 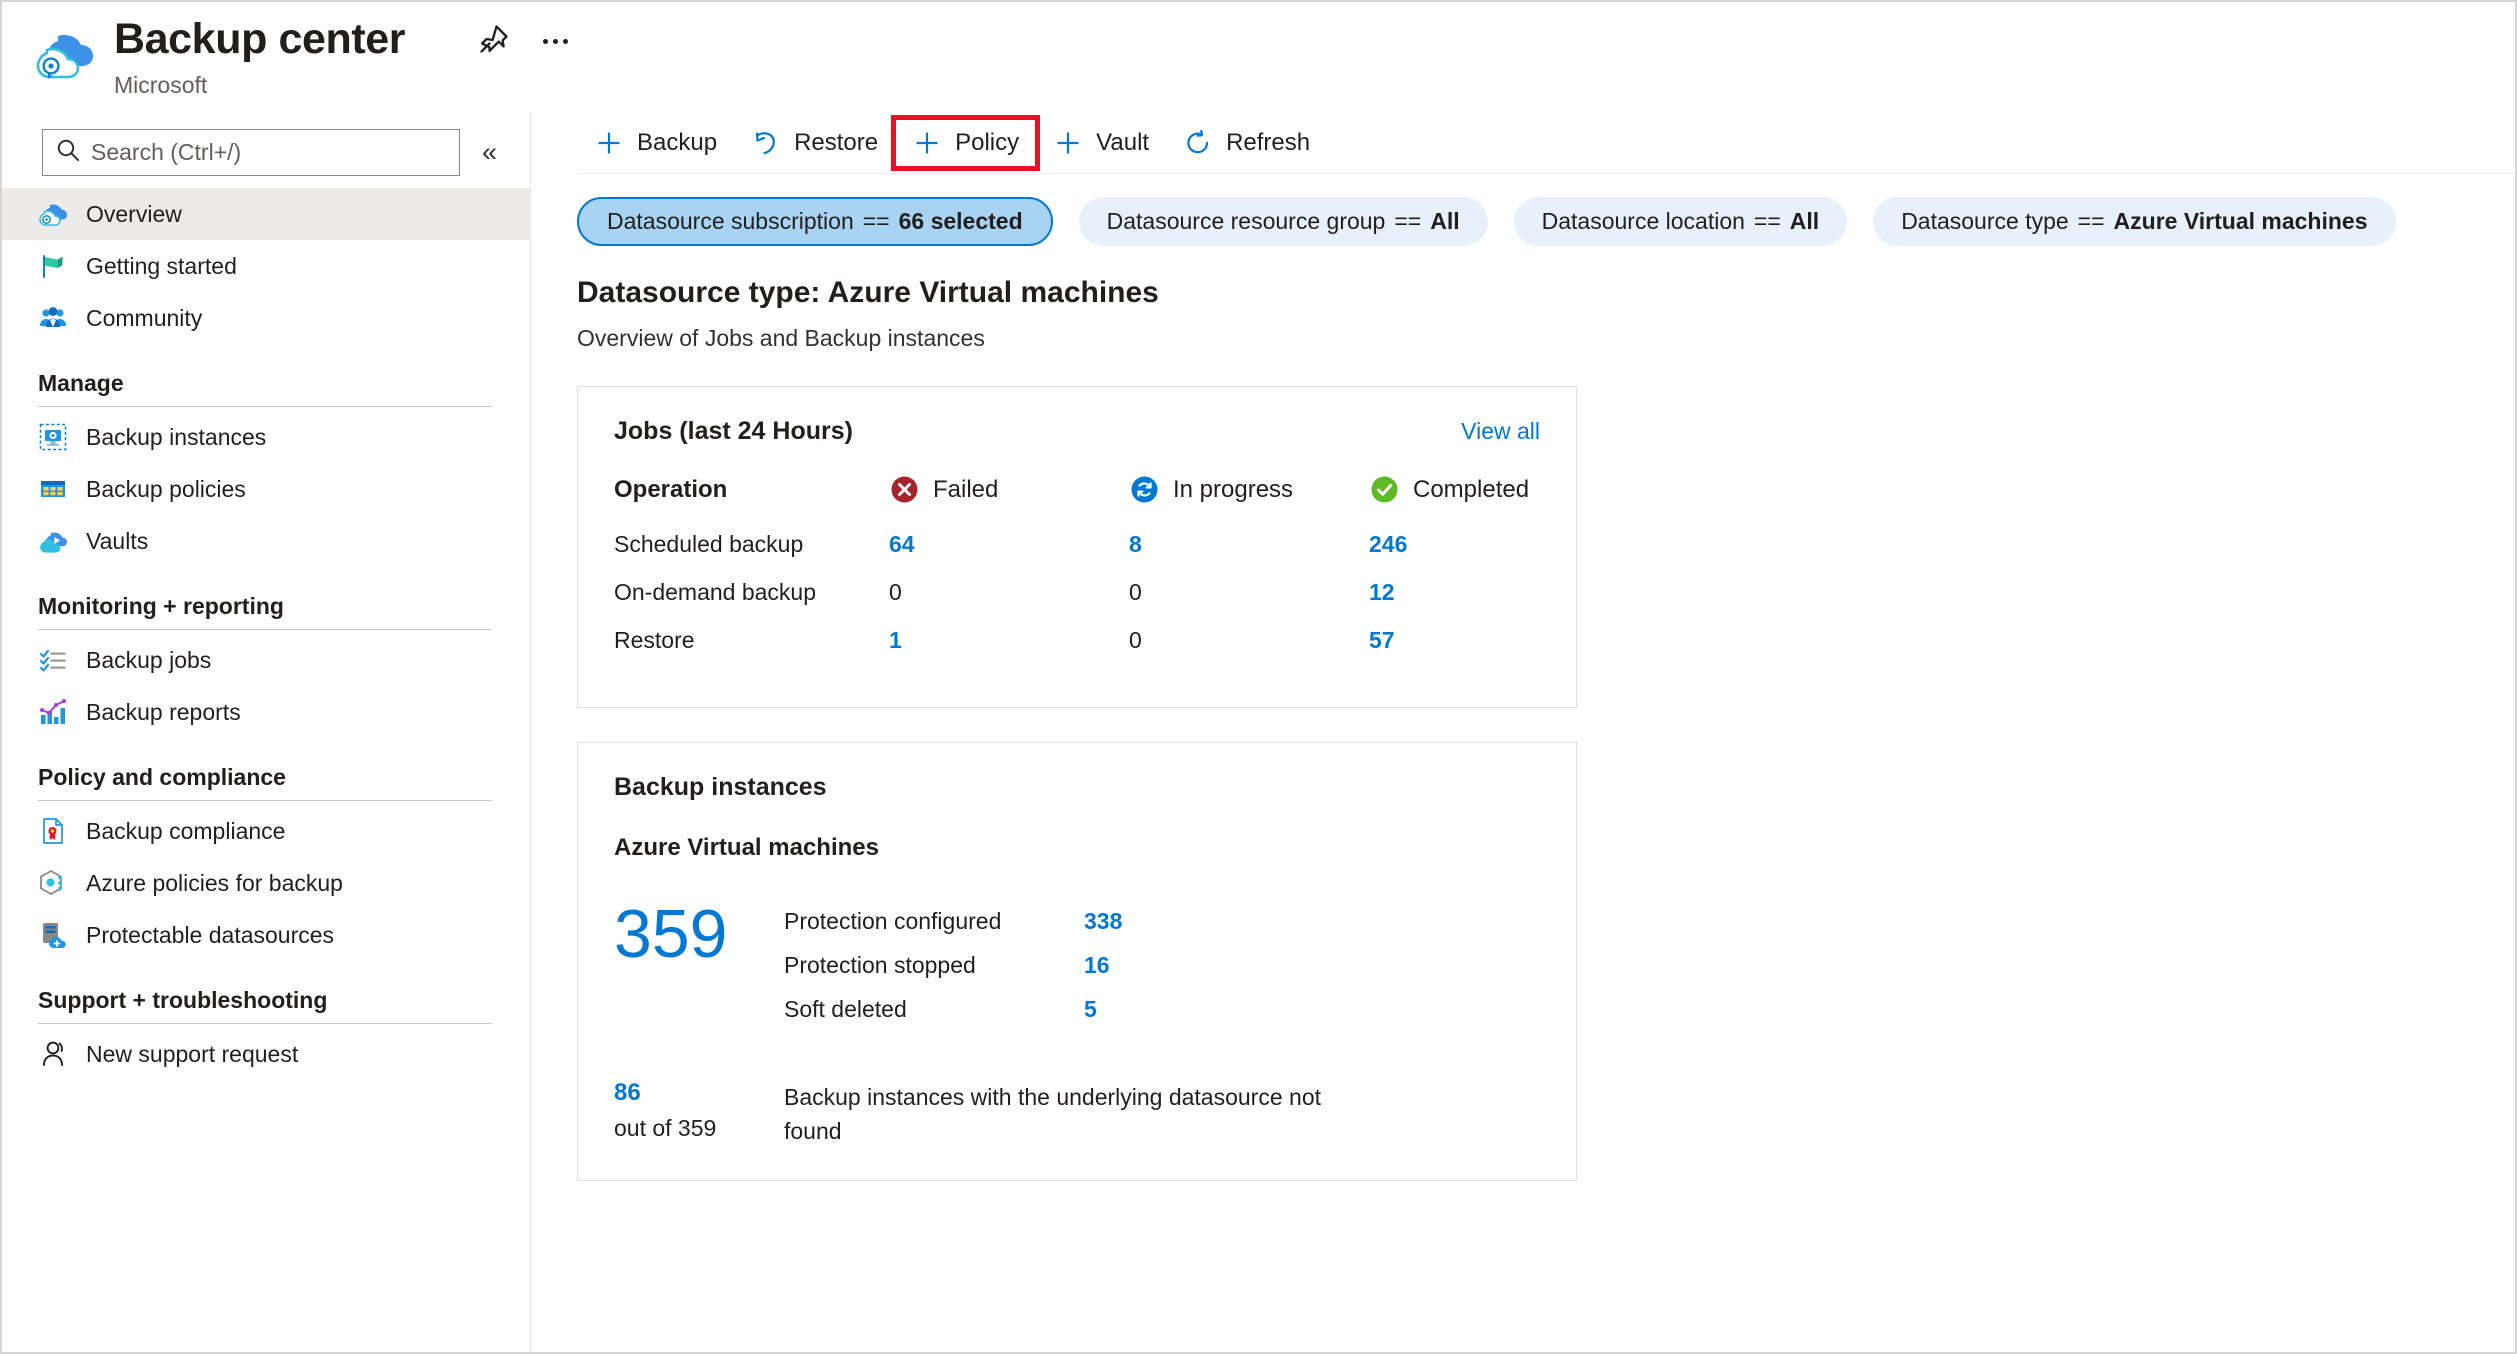 What do you see at coordinates (214, 882) in the screenshot?
I see `sidebar-item-label: Azure policies for backup` at bounding box center [214, 882].